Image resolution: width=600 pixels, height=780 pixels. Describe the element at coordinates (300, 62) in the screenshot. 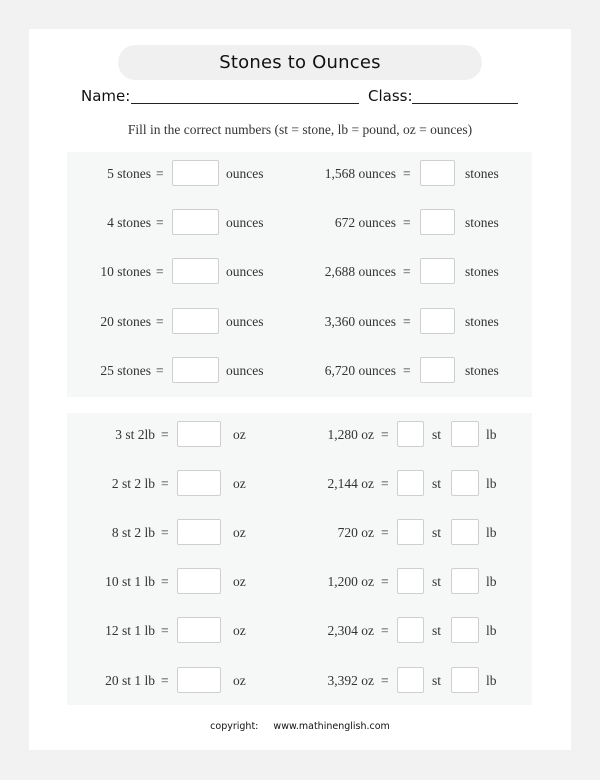

I see `worksheet-title: Stones to Ounces` at that location.